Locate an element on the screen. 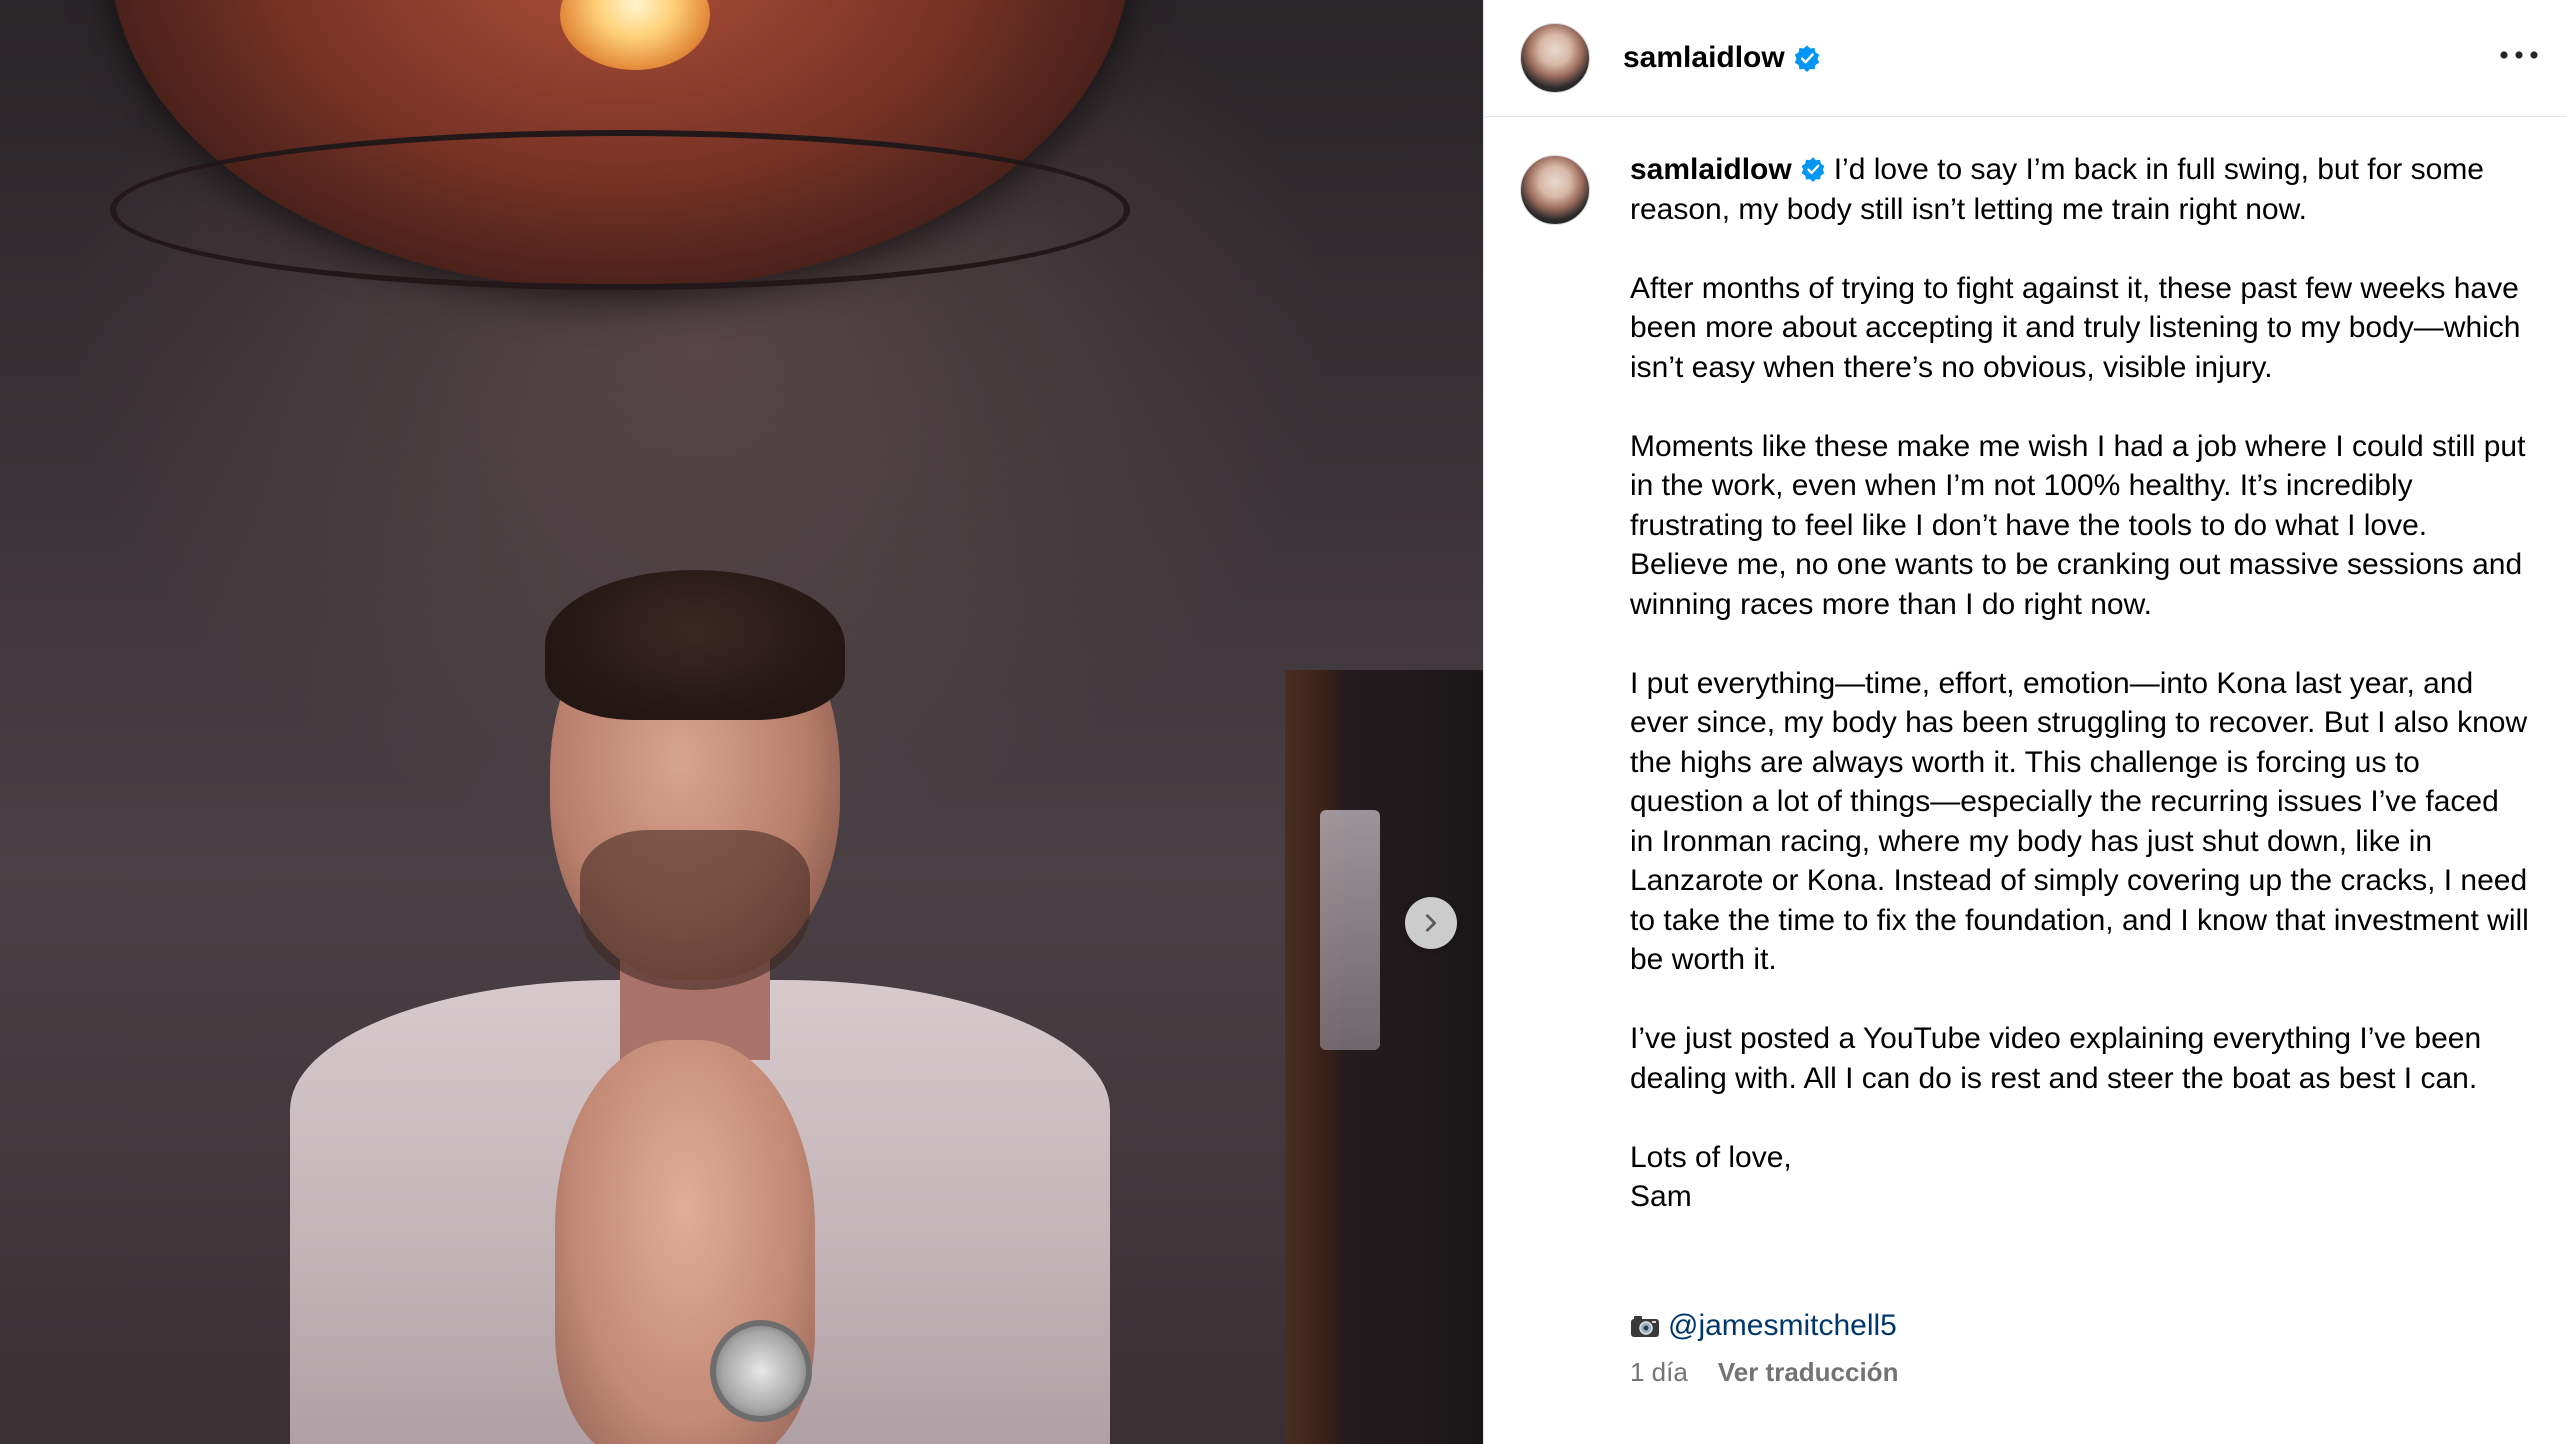 Image resolution: width=2566 pixels, height=1444 pixels. header-username: samlaidlow is located at coordinates (1704, 58).